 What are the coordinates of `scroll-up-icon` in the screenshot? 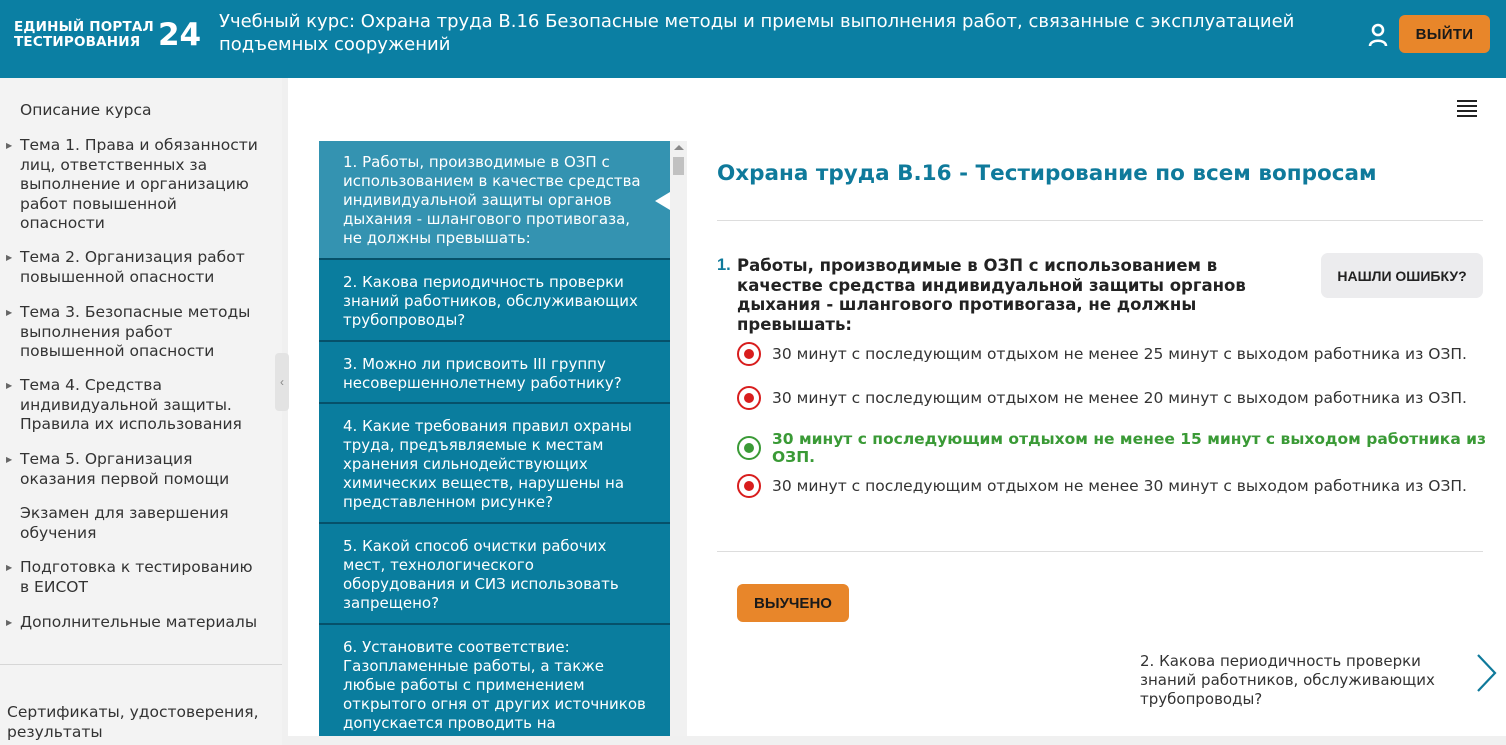 It's located at (679, 147).